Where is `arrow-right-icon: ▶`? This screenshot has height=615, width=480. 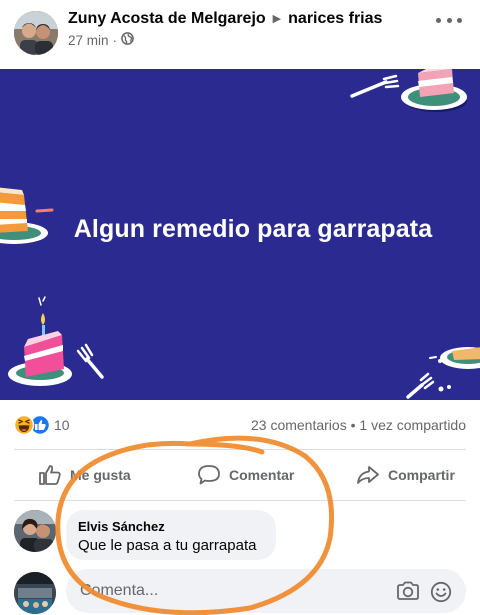
arrow-right-icon: ▶ is located at coordinates (277, 19).